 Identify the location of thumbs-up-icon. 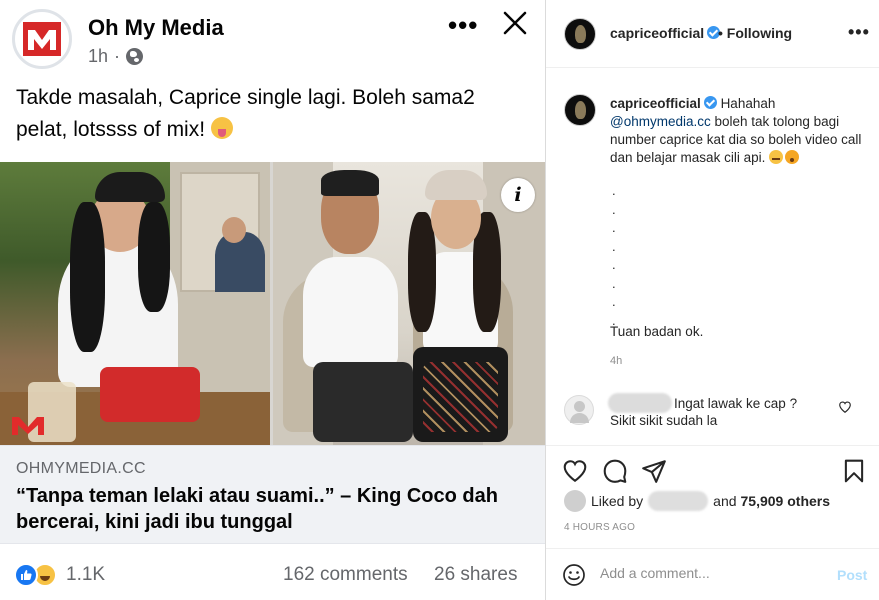
(26, 575).